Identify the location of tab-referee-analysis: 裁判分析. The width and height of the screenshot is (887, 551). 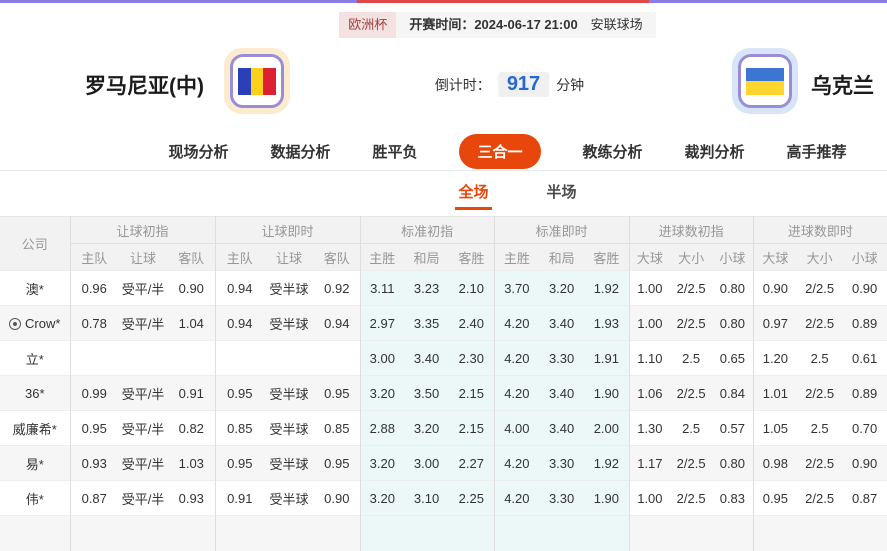
(715, 151).